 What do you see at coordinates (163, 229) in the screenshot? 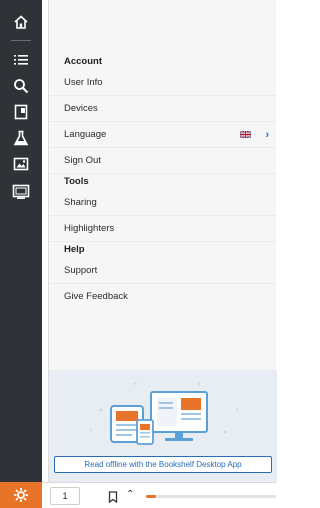
I see `menu-item-highlighters: Highlighters` at bounding box center [163, 229].